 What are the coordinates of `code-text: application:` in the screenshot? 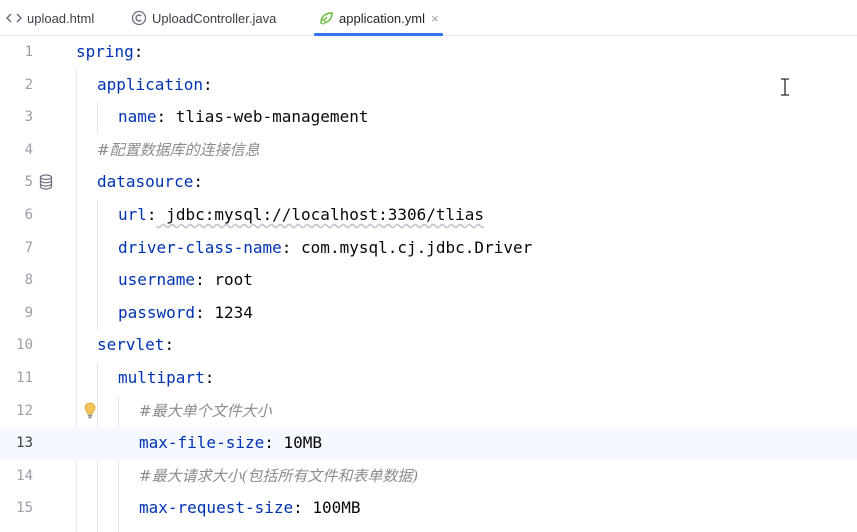 It's located at (155, 85).